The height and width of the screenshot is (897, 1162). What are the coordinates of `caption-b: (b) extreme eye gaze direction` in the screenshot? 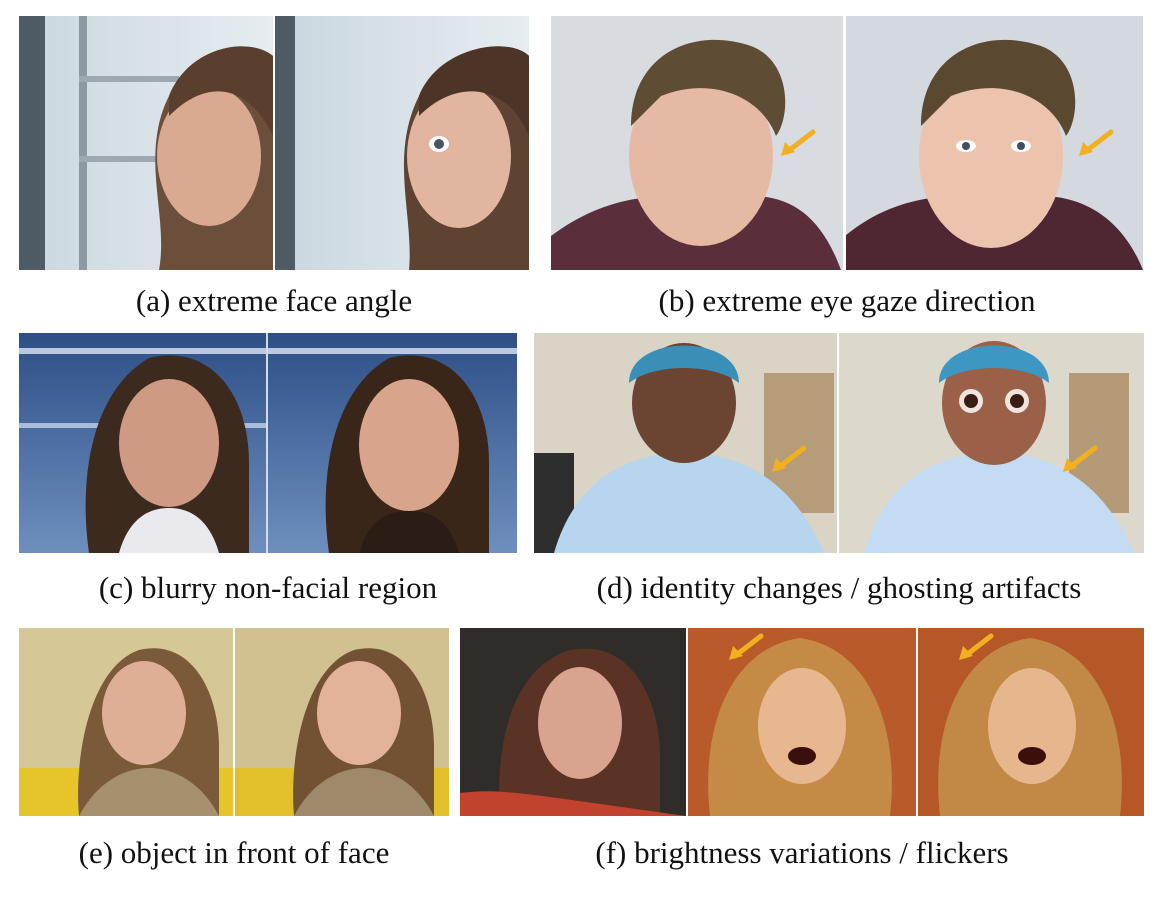 It's located at (847, 300).